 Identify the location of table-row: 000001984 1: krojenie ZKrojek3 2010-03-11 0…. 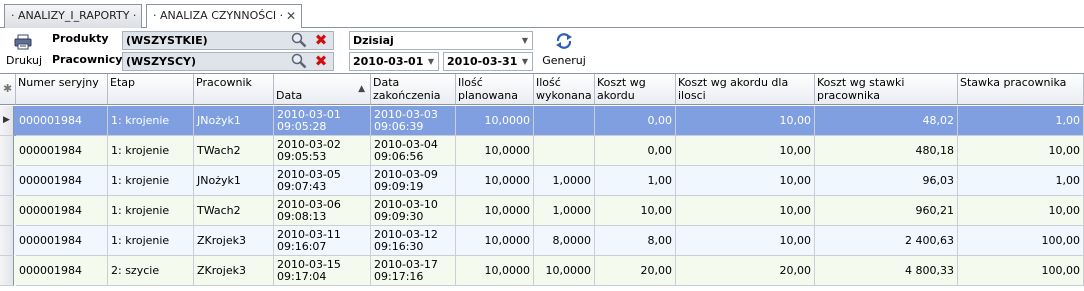
(542, 241).